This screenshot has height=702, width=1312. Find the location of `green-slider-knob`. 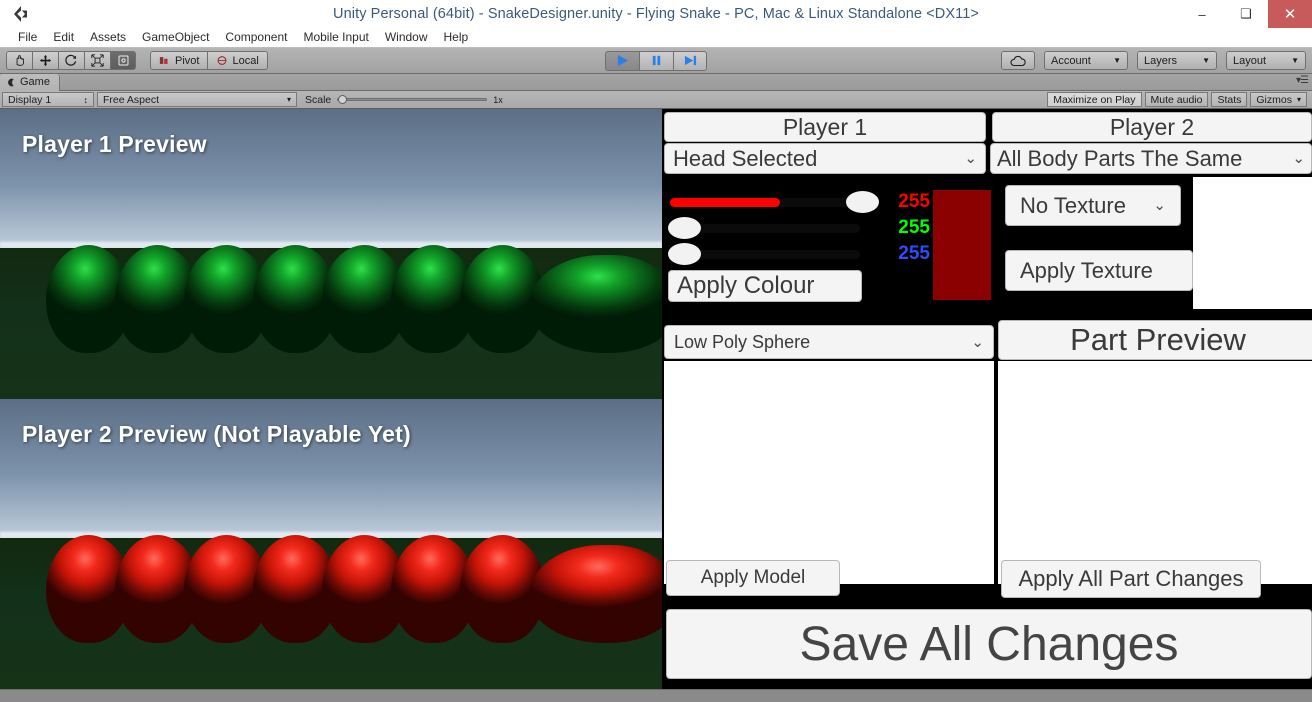

green-slider-knob is located at coordinates (684, 228).